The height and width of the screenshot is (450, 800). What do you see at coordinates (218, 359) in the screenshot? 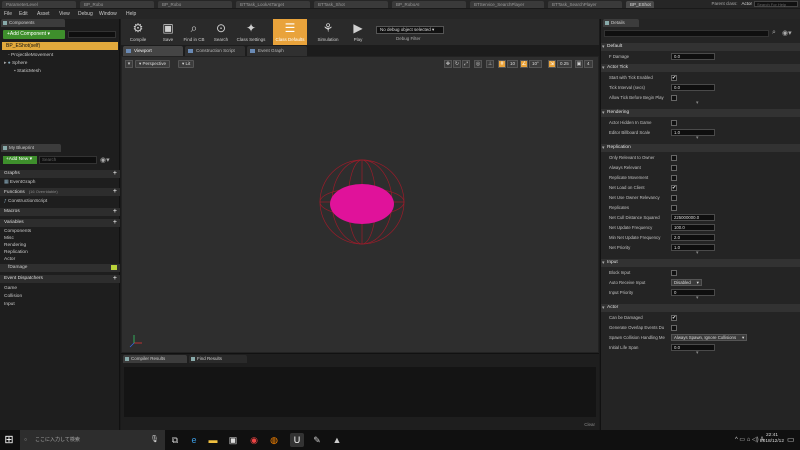
I see `tab-find-results: Find Results` at bounding box center [218, 359].